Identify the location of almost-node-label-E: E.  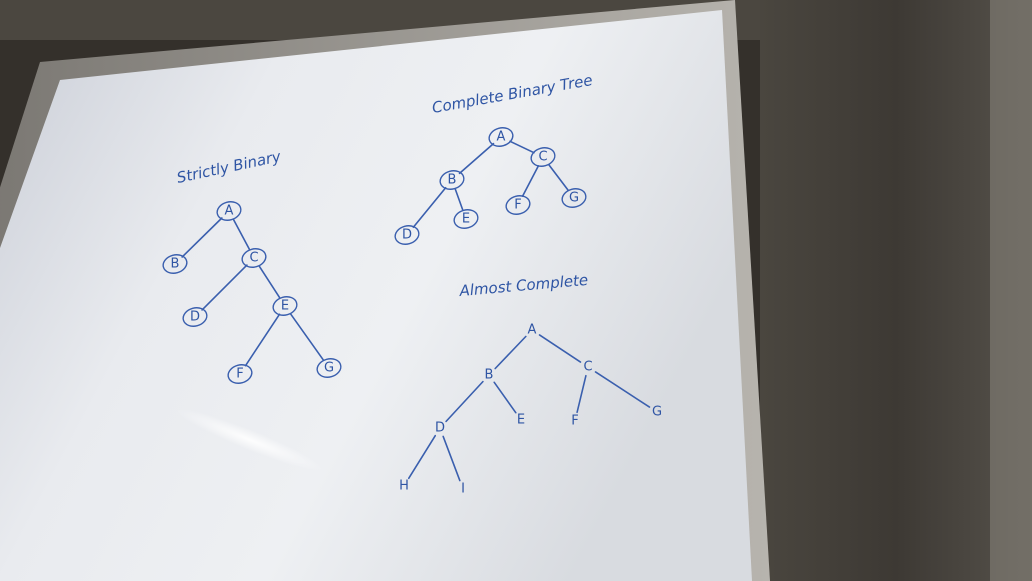
(521, 420).